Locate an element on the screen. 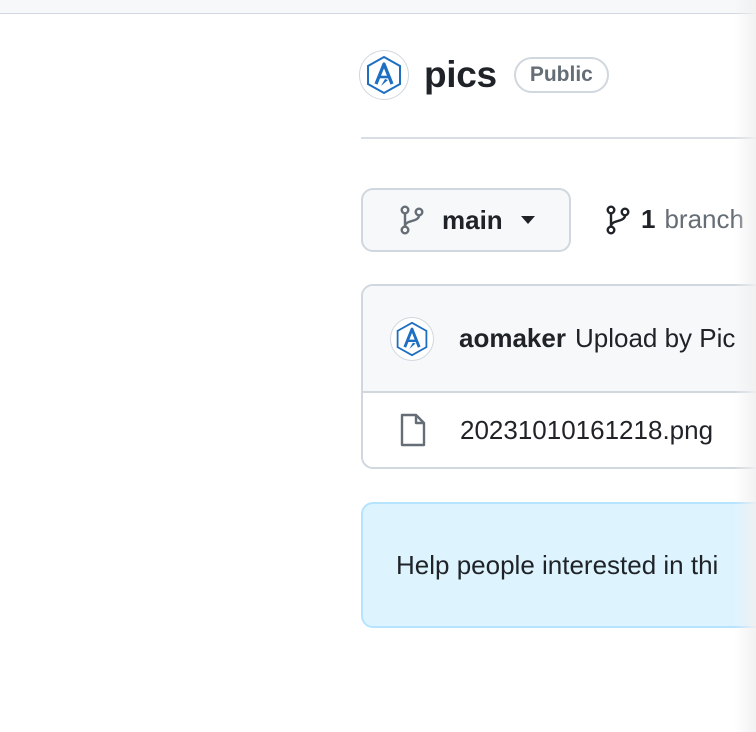 The image size is (756, 732). commit-author-avatar is located at coordinates (412, 338).